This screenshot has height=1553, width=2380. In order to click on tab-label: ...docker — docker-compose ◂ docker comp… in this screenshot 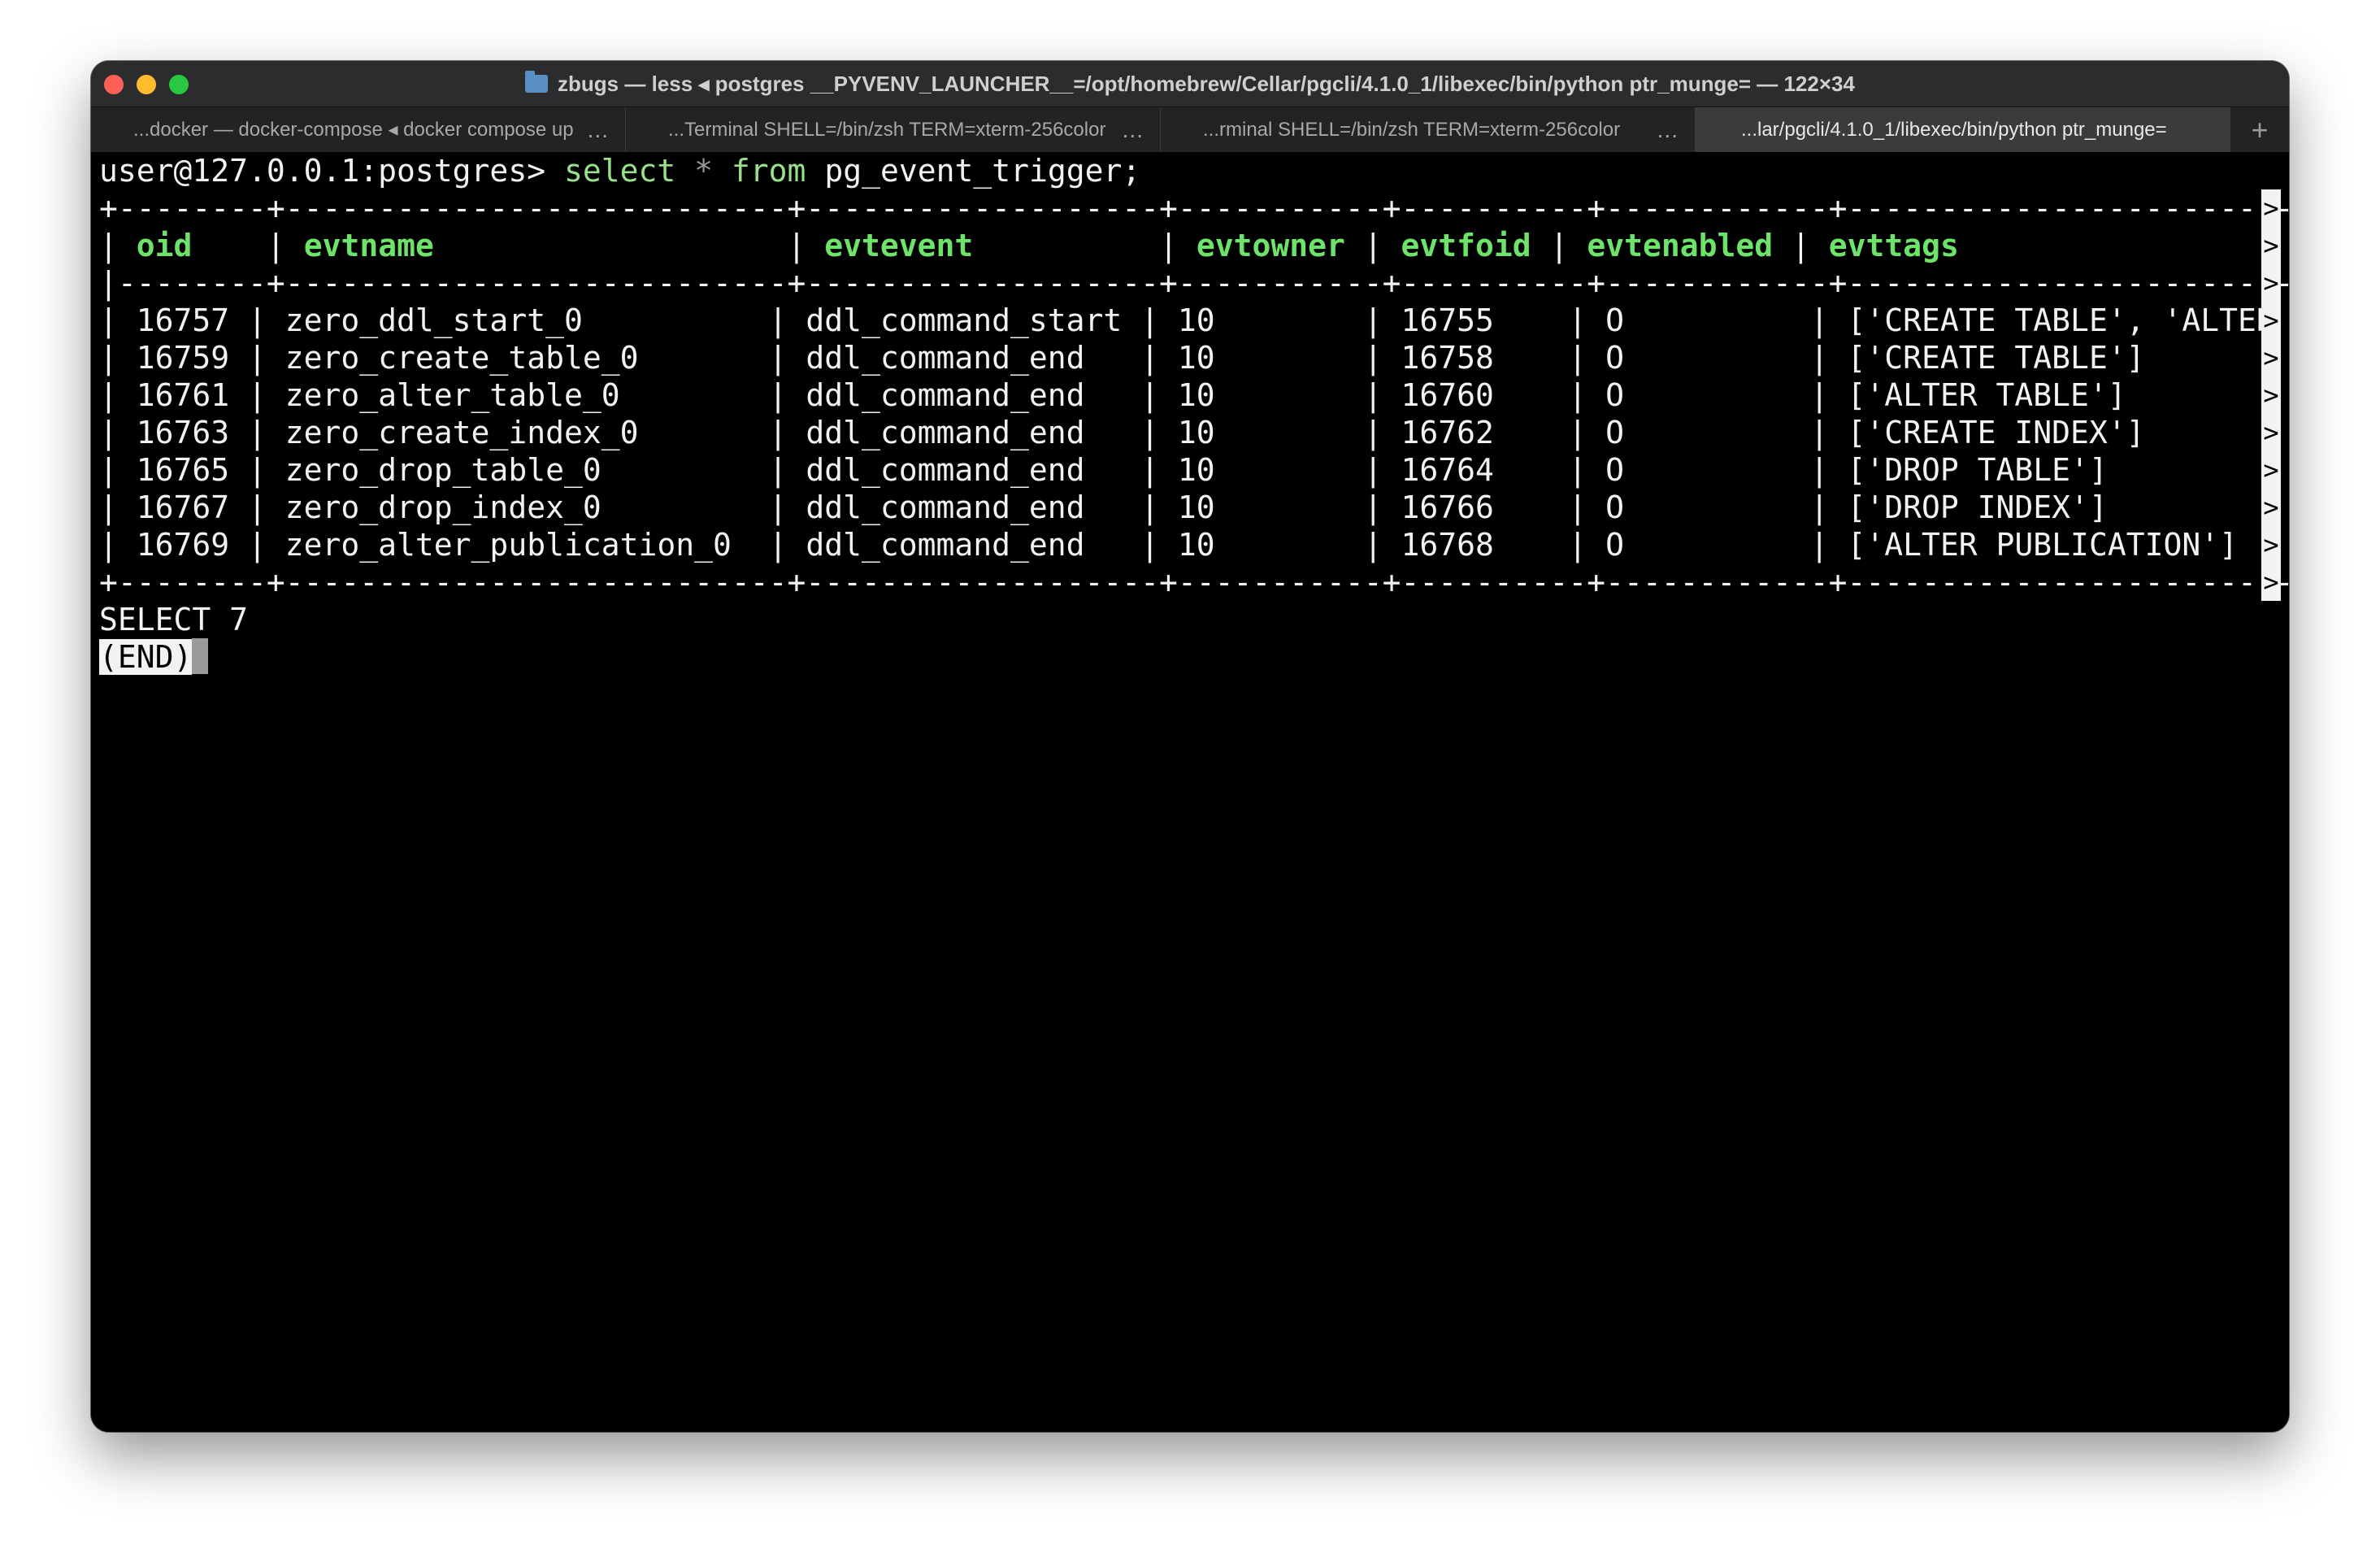, I will do `click(353, 130)`.